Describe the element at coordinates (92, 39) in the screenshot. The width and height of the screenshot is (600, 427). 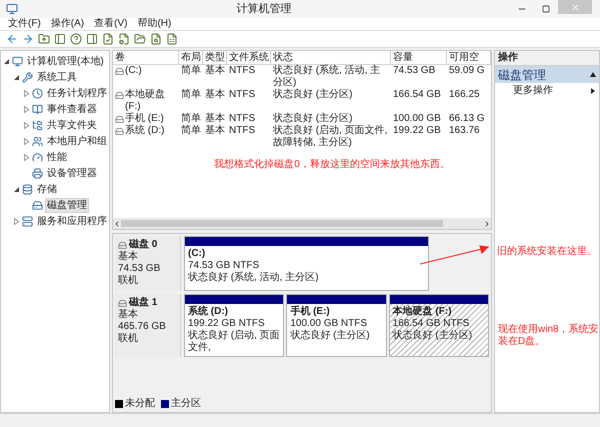
I see `right-panel-icon` at that location.